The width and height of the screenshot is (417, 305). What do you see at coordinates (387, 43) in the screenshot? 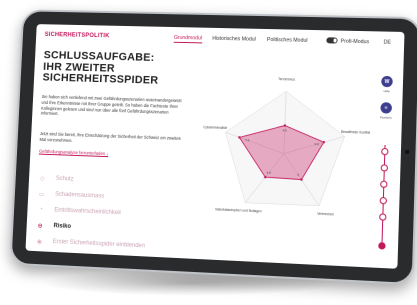
I see `language-selector: DE` at bounding box center [387, 43].